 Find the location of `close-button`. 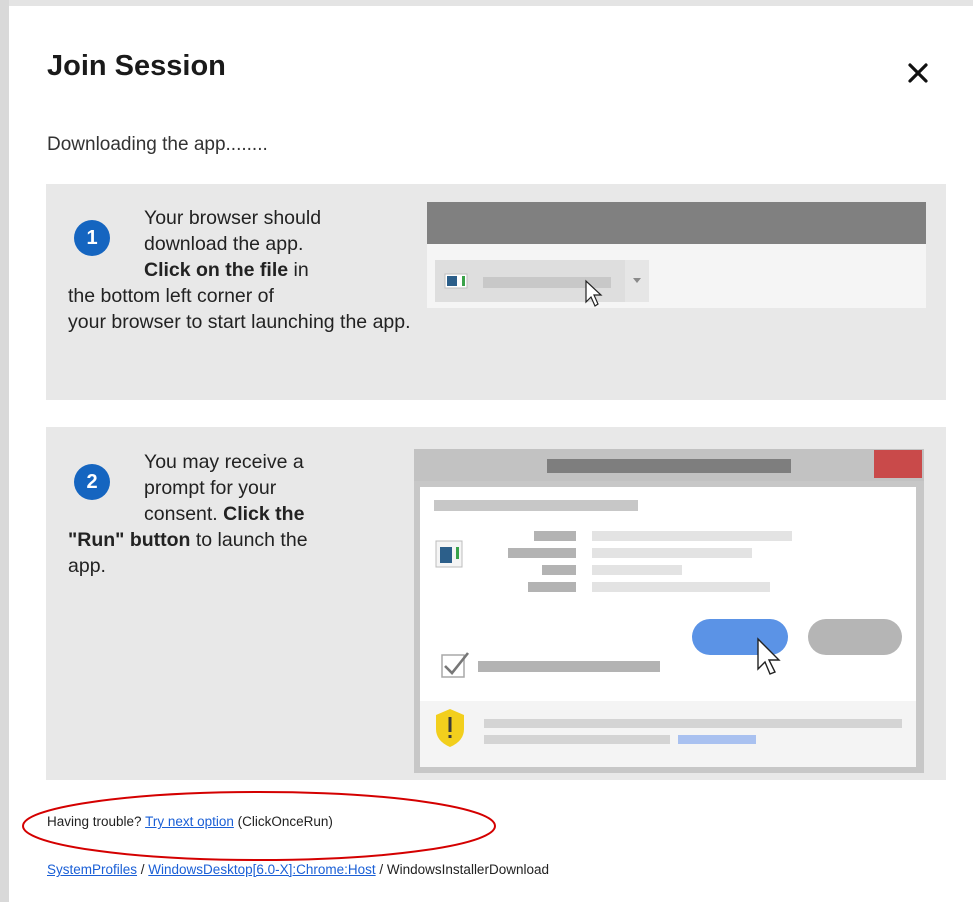

close-button is located at coordinates (918, 73).